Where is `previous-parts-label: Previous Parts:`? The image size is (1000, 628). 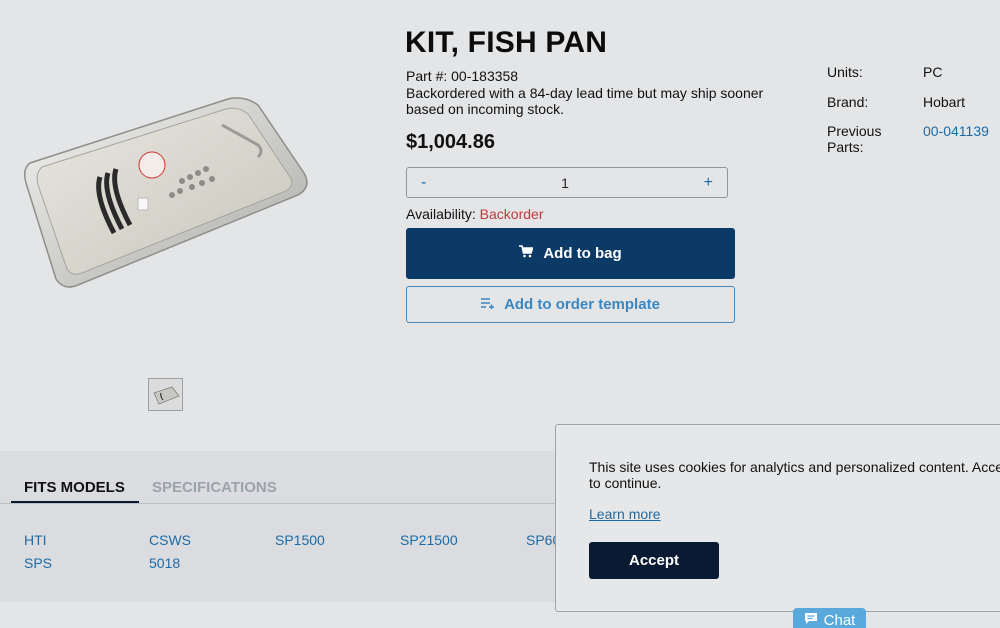 previous-parts-label: Previous Parts: is located at coordinates (854, 139).